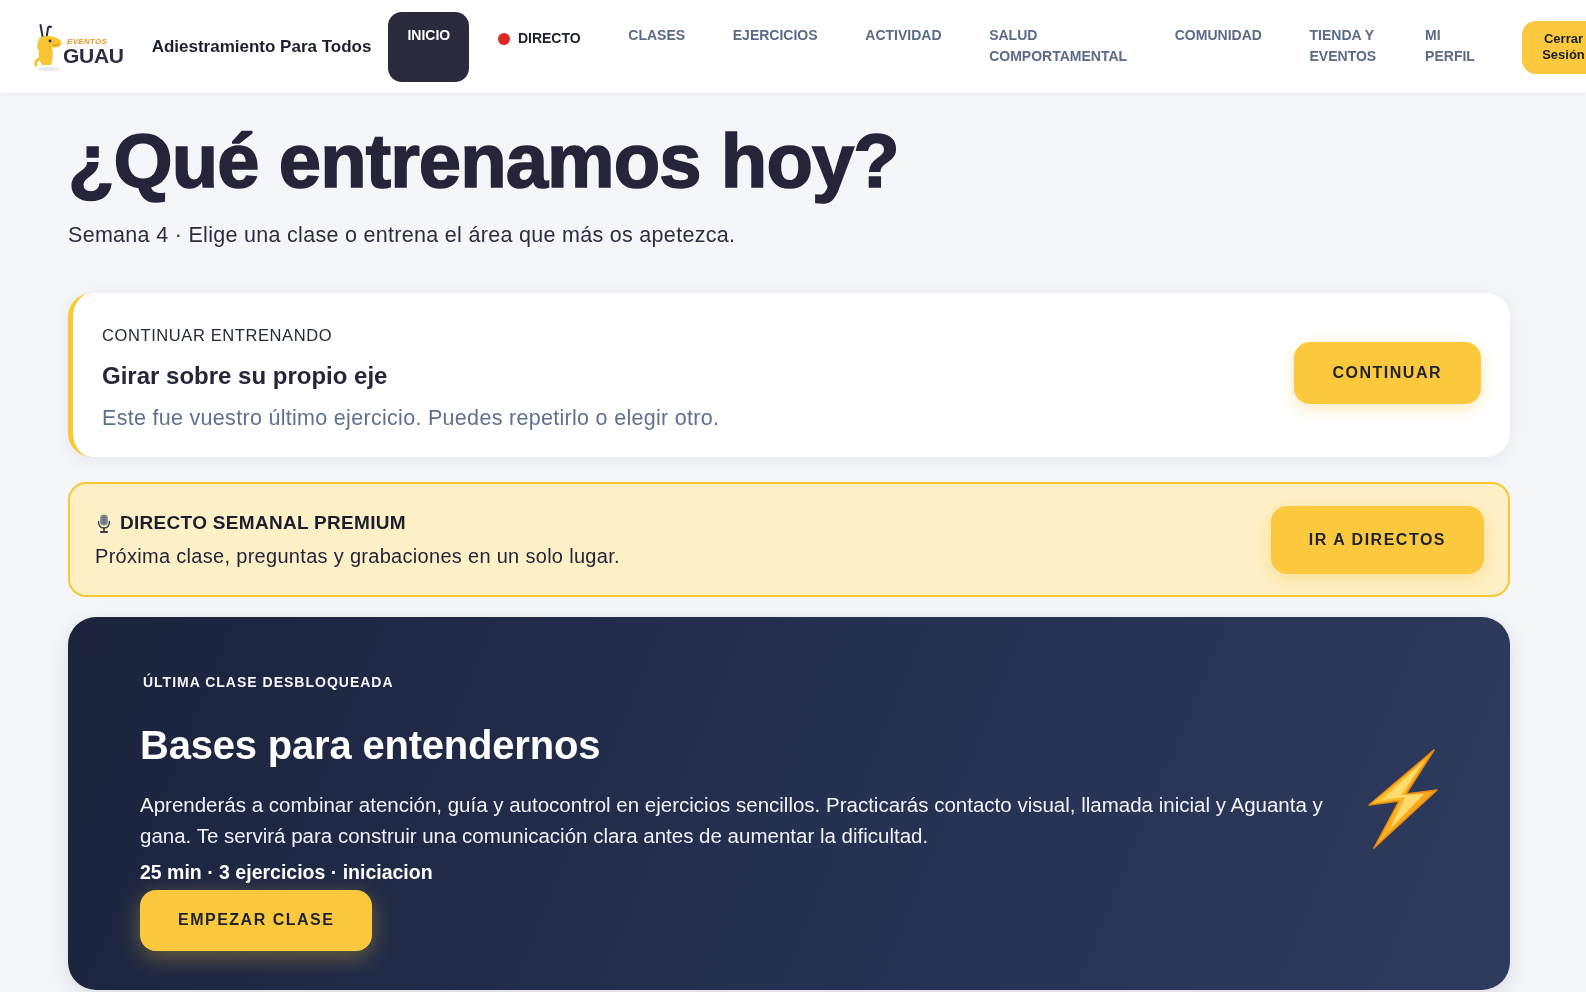 This screenshot has height=992, width=1586. What do you see at coordinates (104, 523) in the screenshot?
I see `microphone-icon` at bounding box center [104, 523].